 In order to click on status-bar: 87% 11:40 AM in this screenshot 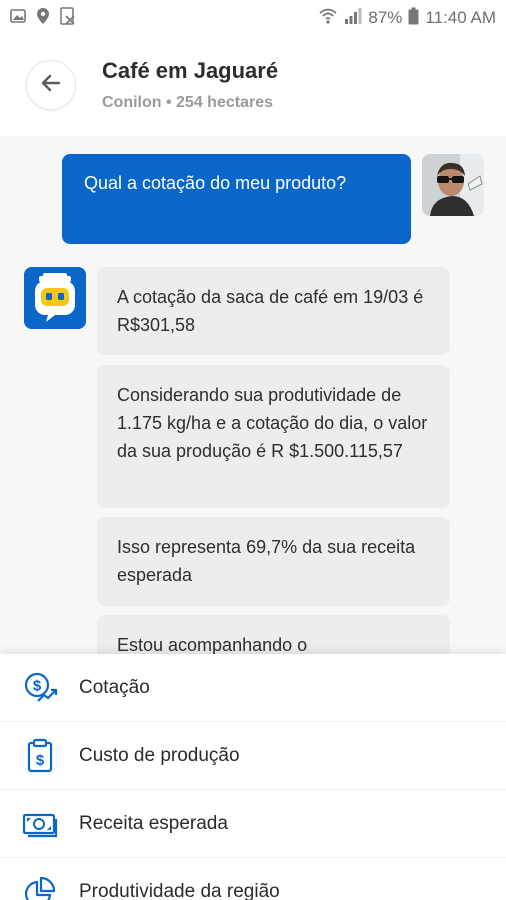, I will do `click(253, 18)`.